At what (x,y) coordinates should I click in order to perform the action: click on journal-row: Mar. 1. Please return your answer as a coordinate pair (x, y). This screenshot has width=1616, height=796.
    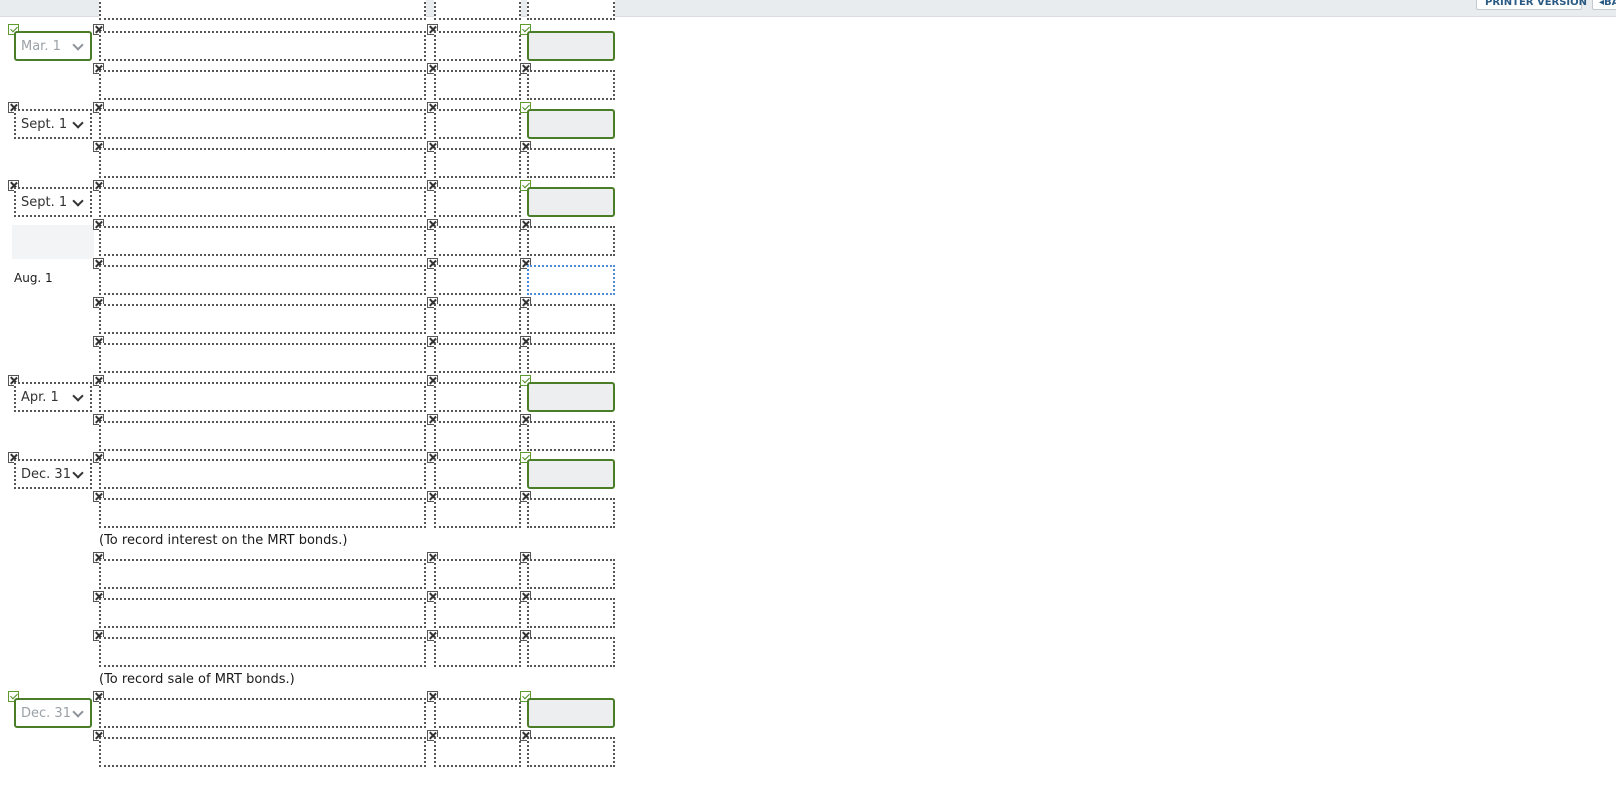
    Looking at the image, I should click on (310, 44).